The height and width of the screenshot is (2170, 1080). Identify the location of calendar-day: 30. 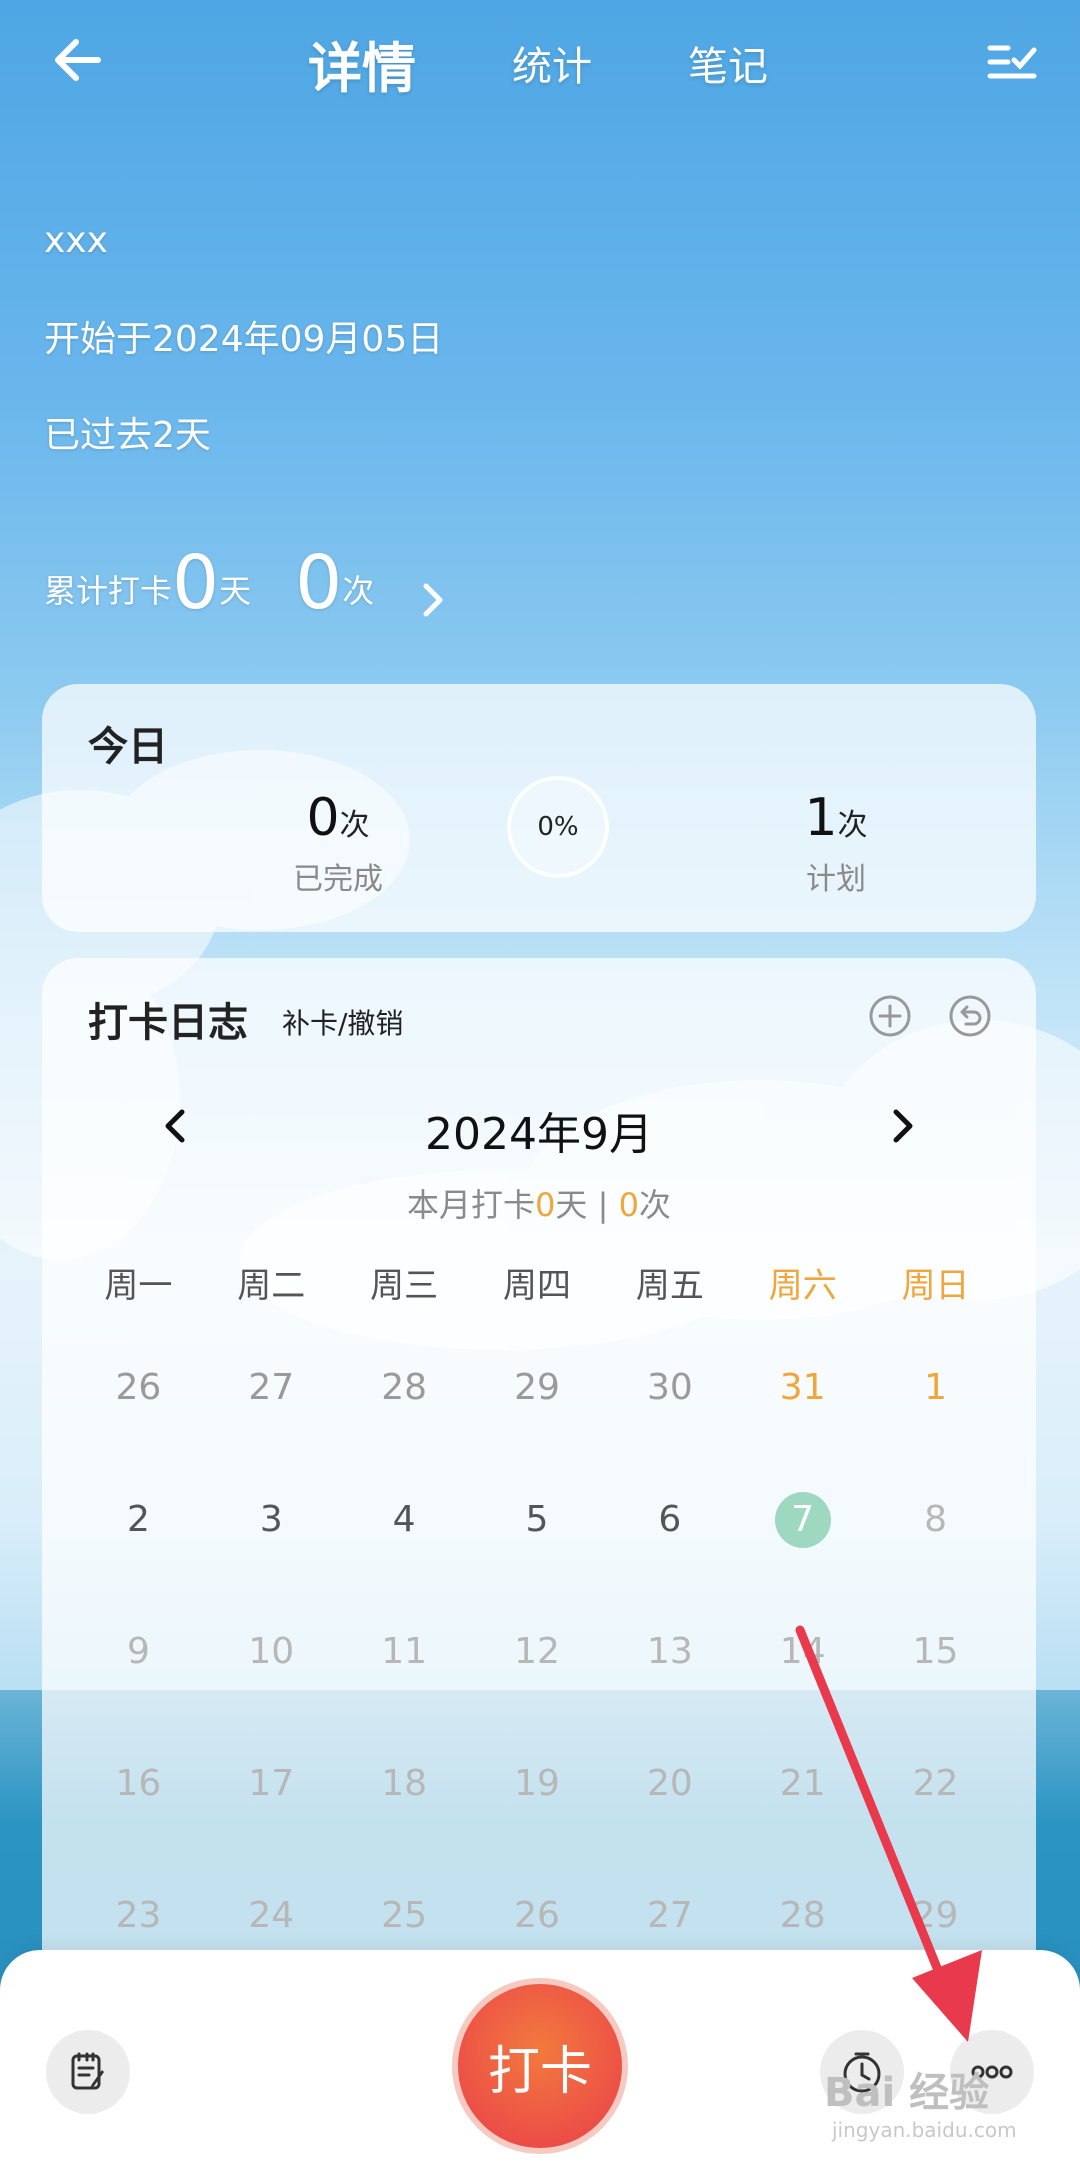
(669, 1388).